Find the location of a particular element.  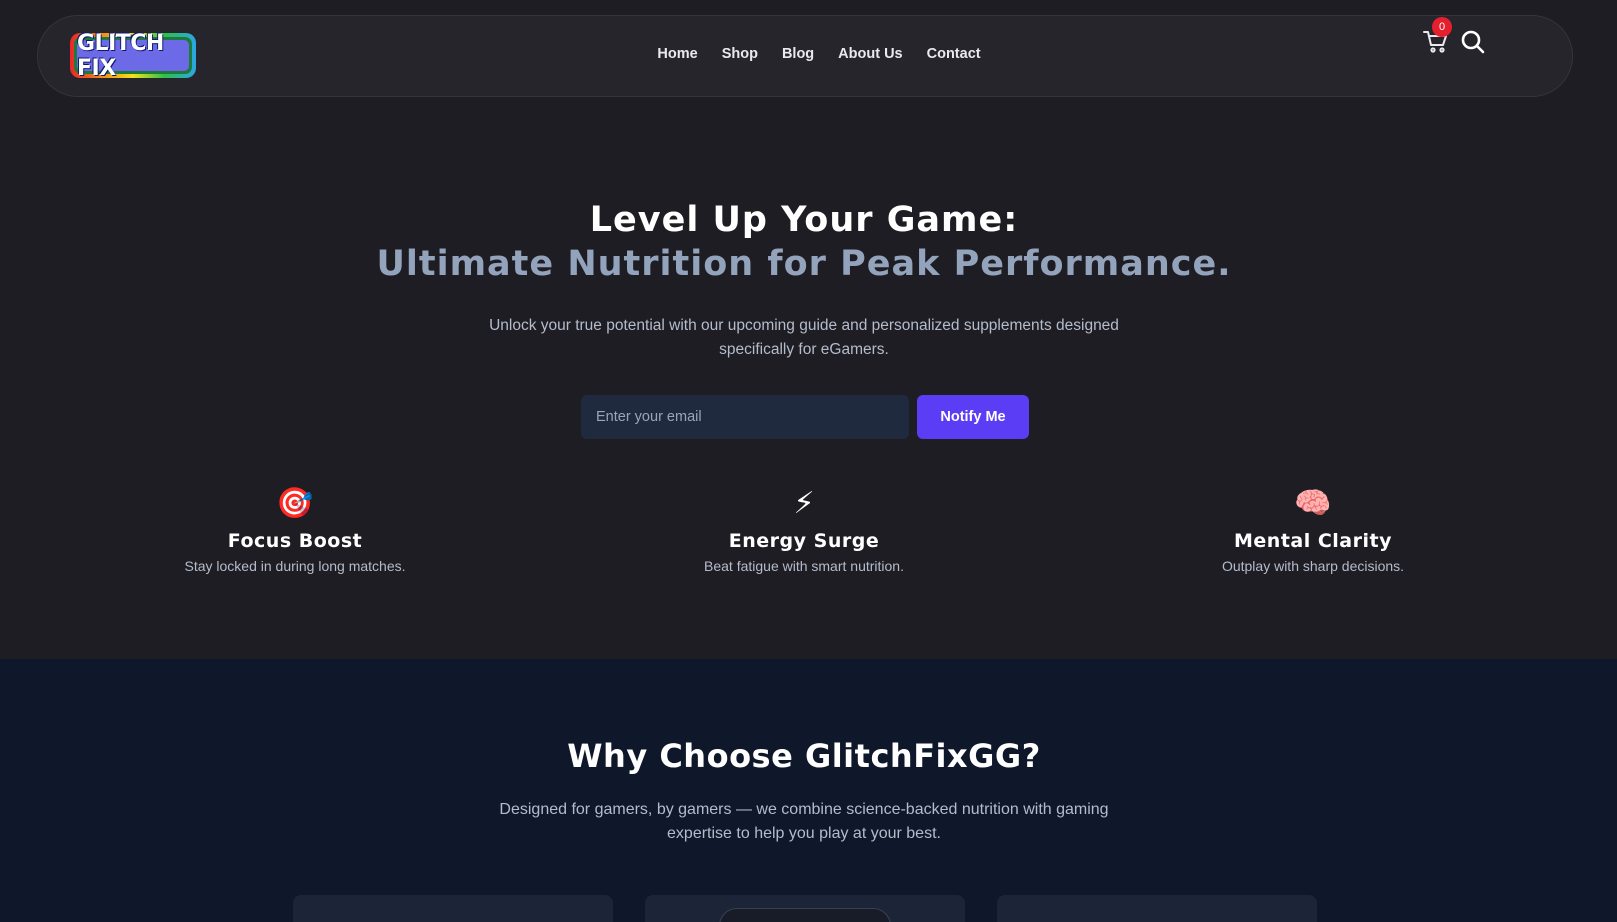

main-nav: Home Shop Blog About Us Contact is located at coordinates (805, 54).